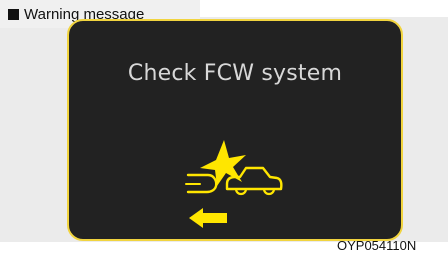 The image size is (448, 253). I want to click on bullet-square-icon, so click(13, 14).